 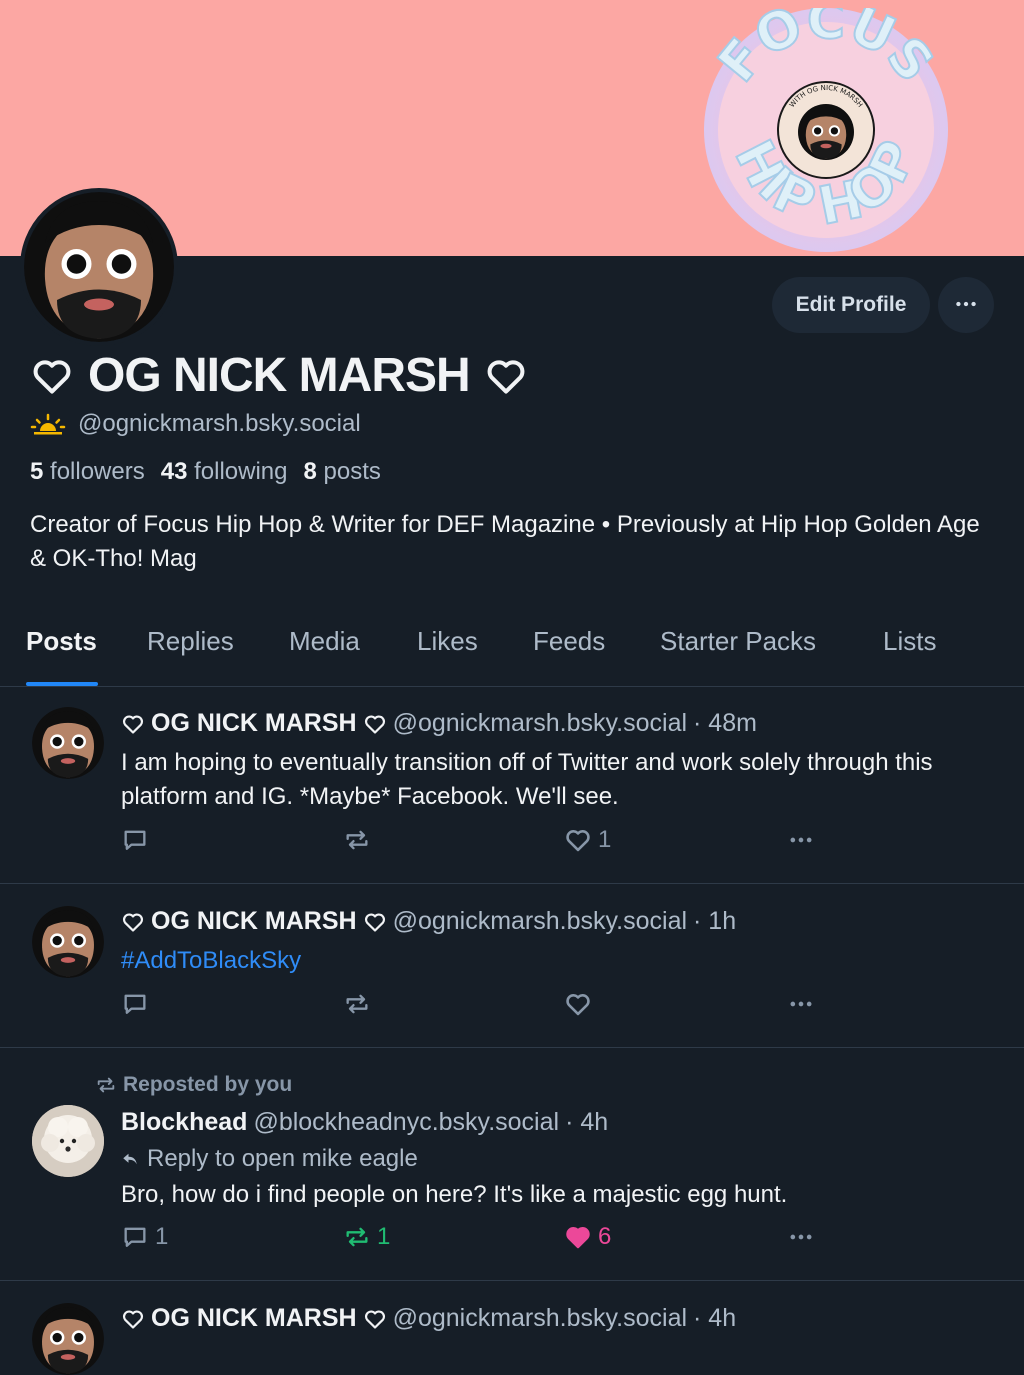 I want to click on active-tab-indicator, so click(x=62, y=684).